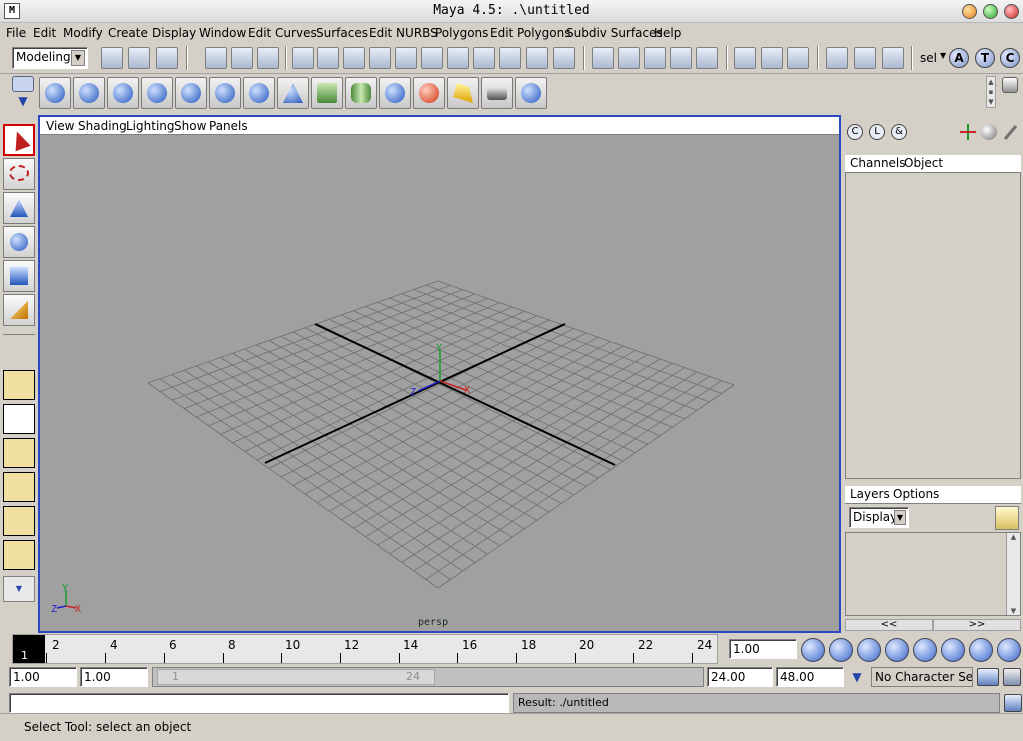 The width and height of the screenshot is (1023, 741). What do you see at coordinates (484, 58) in the screenshot?
I see `select-rendering-icon` at bounding box center [484, 58].